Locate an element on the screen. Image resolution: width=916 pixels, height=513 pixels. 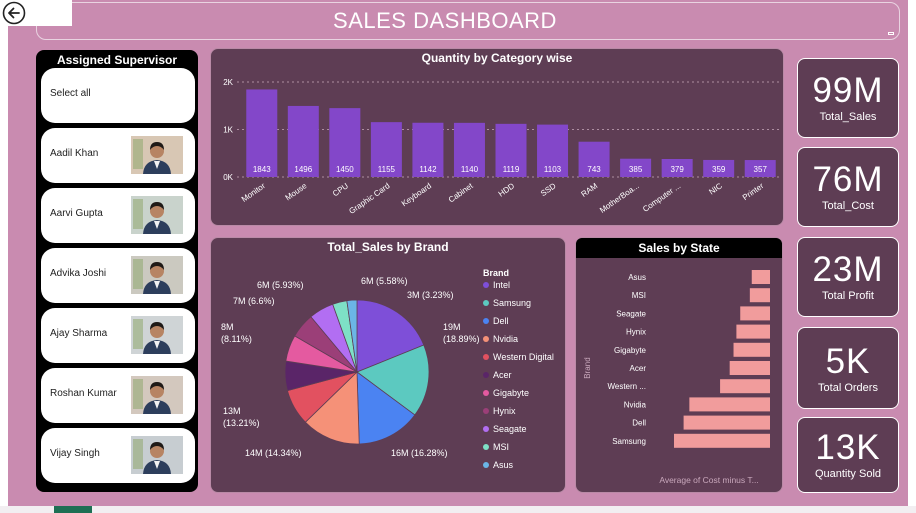
category-tick-label: Monitor is located at coordinates (253, 192).